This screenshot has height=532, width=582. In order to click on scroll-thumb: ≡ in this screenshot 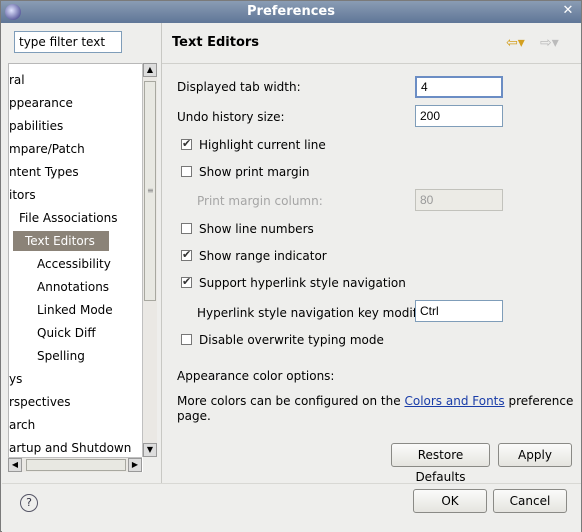, I will do `click(150, 191)`.